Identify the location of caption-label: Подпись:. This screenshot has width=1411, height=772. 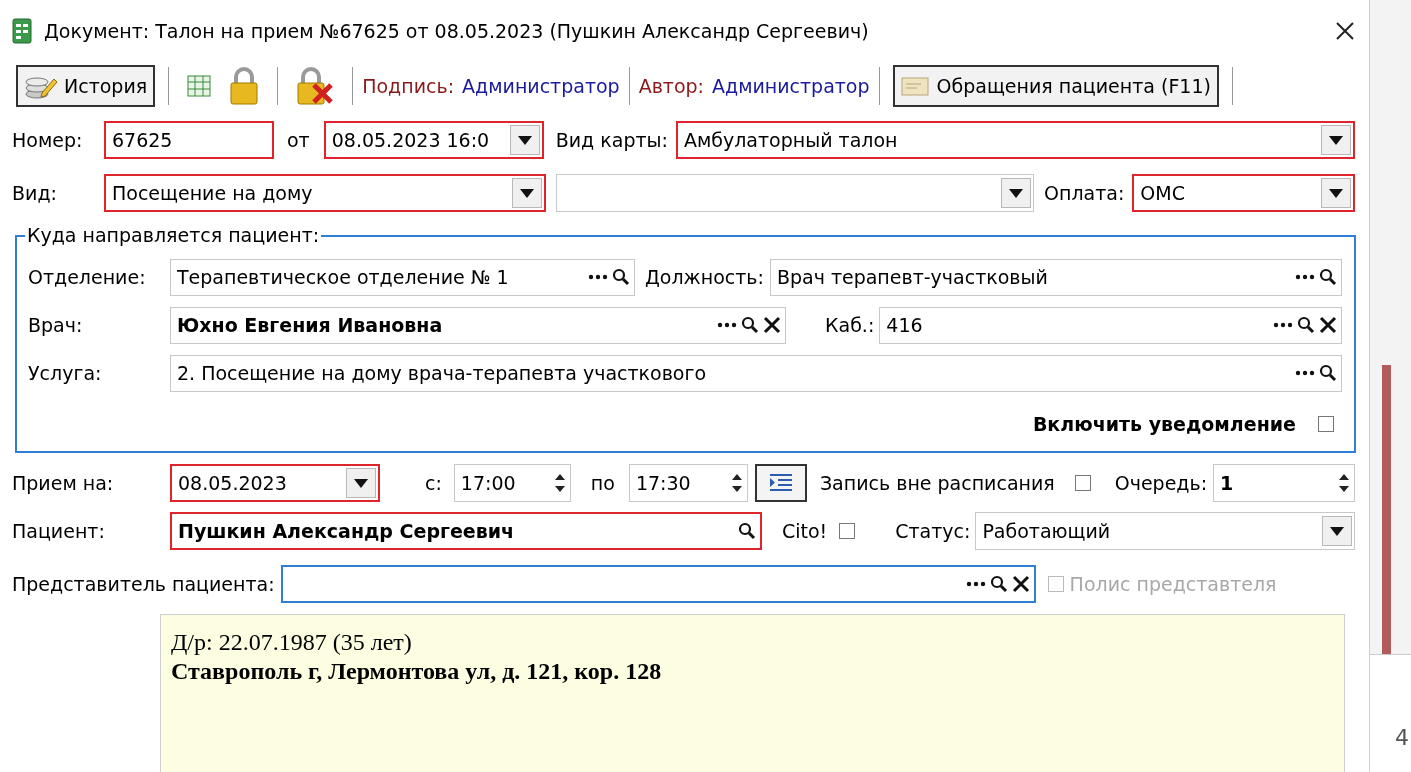
(408, 86).